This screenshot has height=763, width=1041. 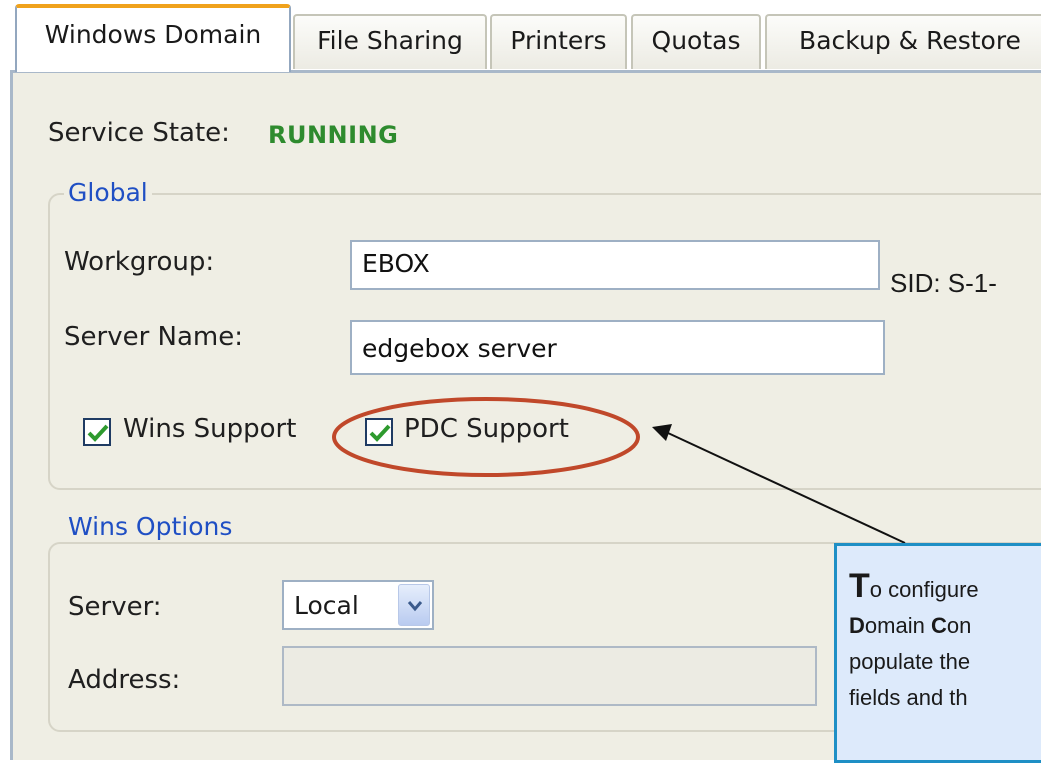 I want to click on callout-line-1: To configure, so click(x=914, y=586).